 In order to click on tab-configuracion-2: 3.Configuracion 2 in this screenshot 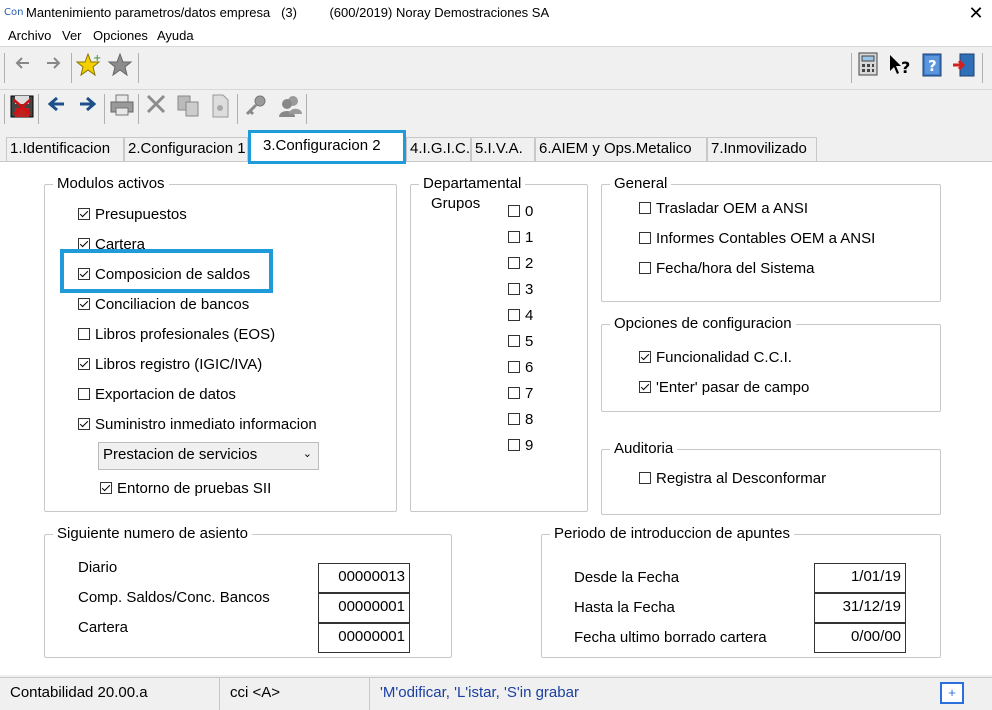, I will do `click(327, 147)`.